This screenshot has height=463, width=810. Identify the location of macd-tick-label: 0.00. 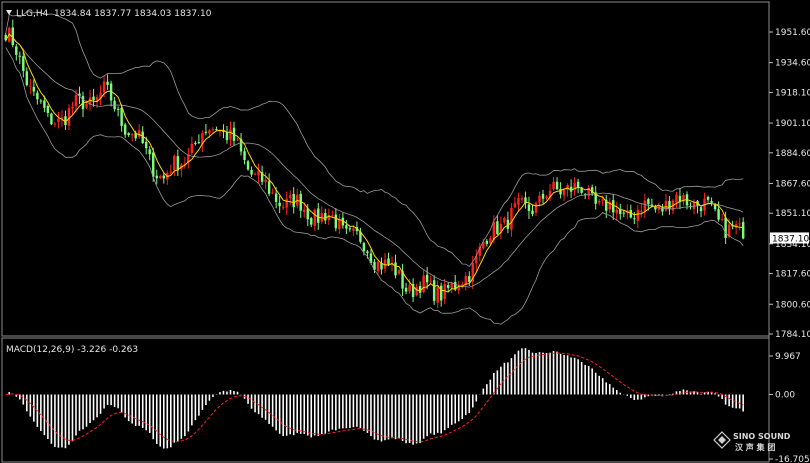
(785, 395).